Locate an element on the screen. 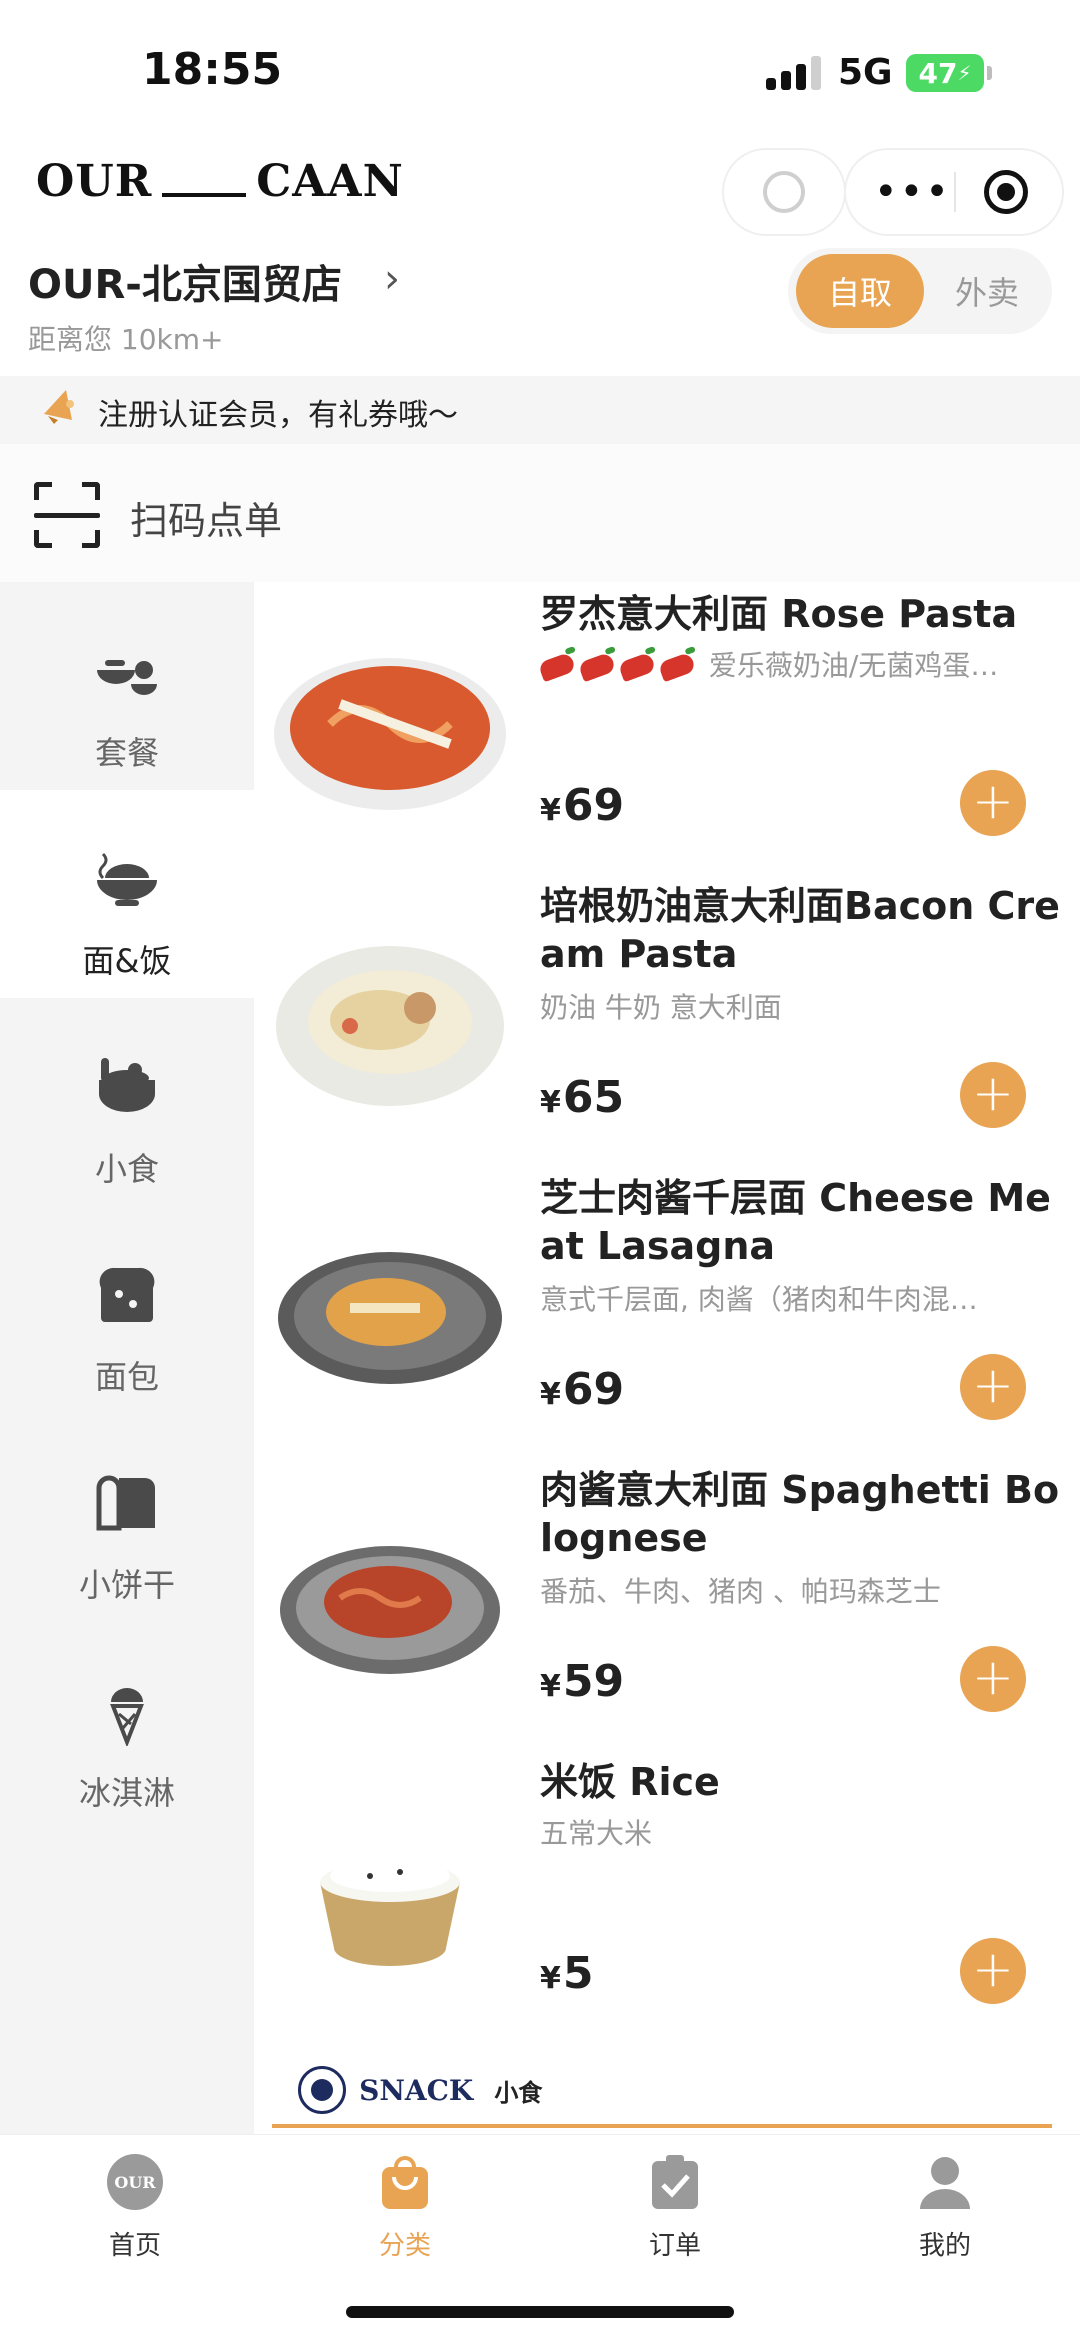 This screenshot has width=1080, height=2341. product-title: 肉酱意大利面 Spaghetti Bolognese is located at coordinates (800, 1514).